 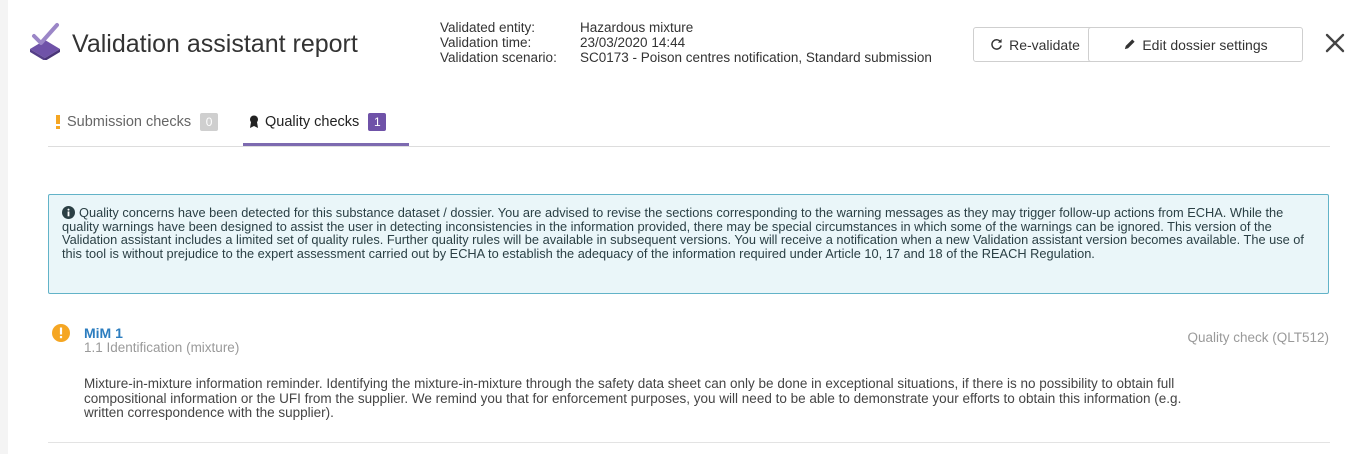 I want to click on quality-result-title-link: MiM 1, so click(x=103, y=333).